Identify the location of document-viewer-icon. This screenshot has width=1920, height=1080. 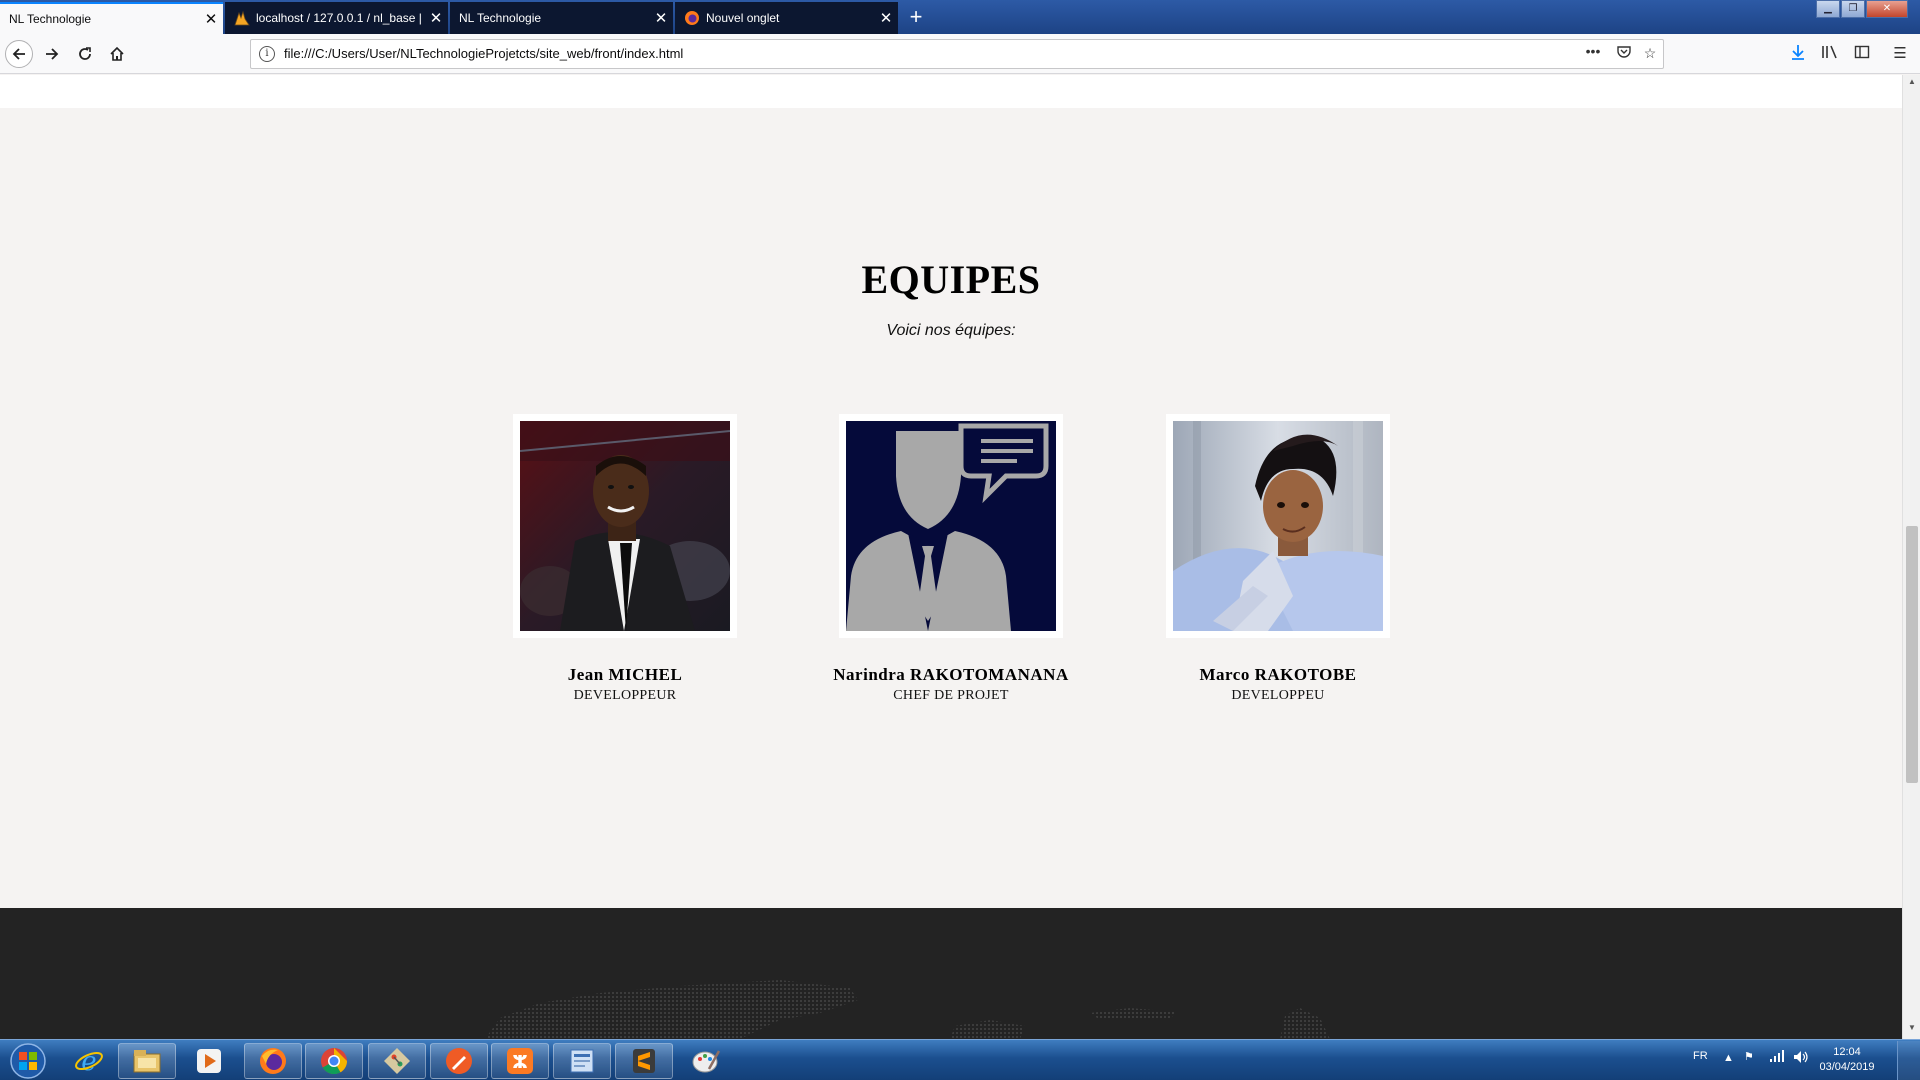
(582, 1061).